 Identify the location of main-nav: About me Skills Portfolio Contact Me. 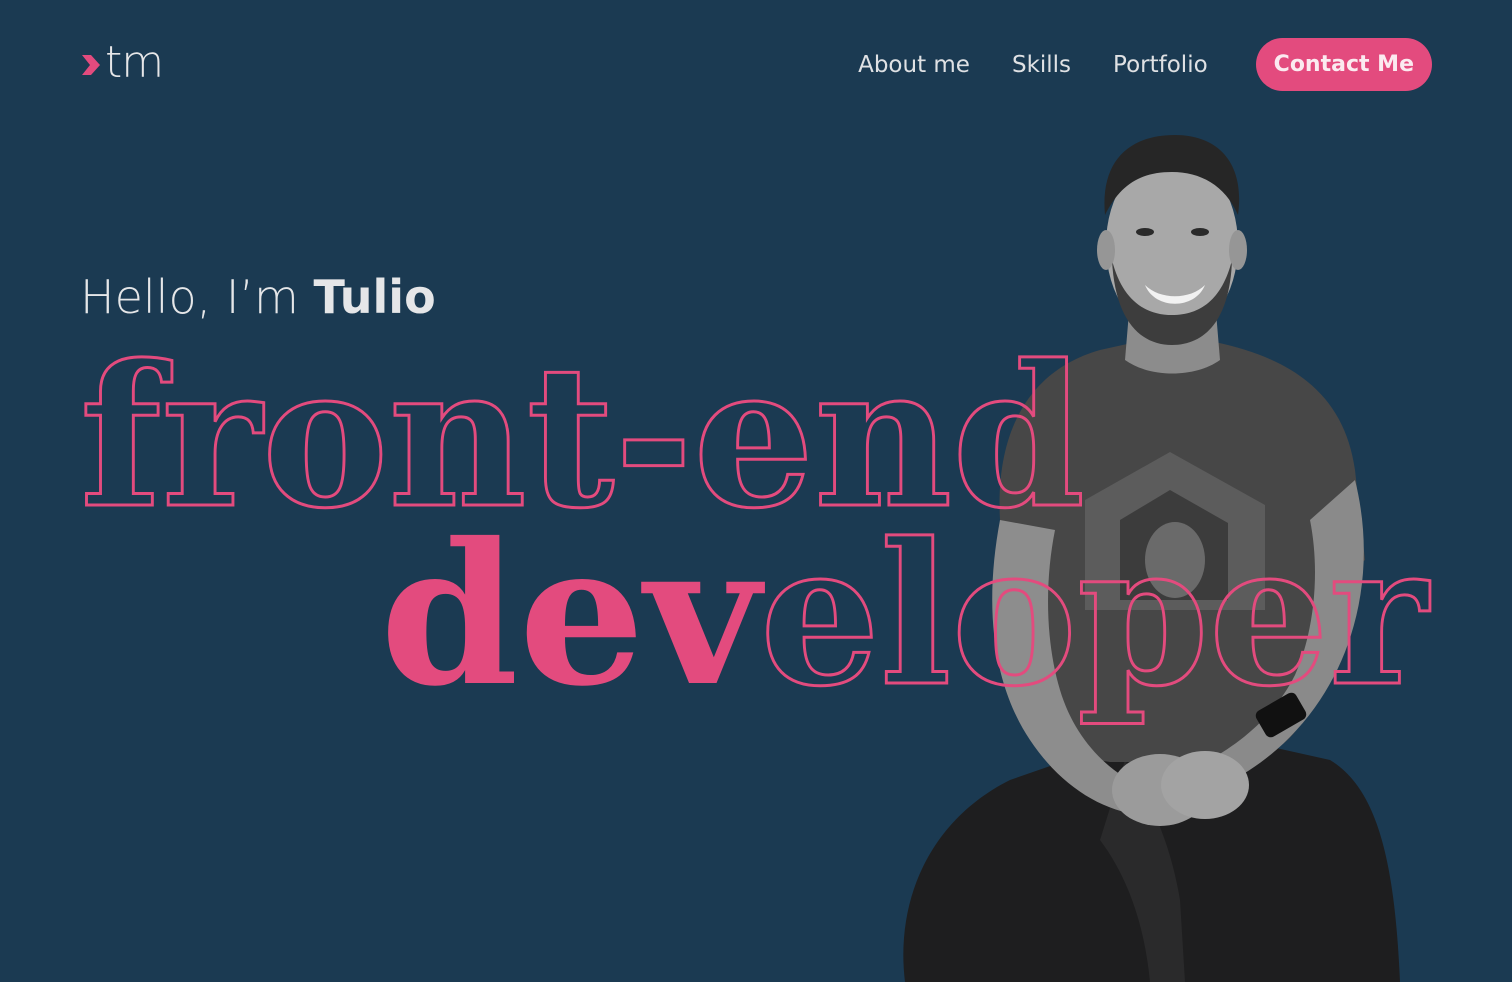
(1145, 64).